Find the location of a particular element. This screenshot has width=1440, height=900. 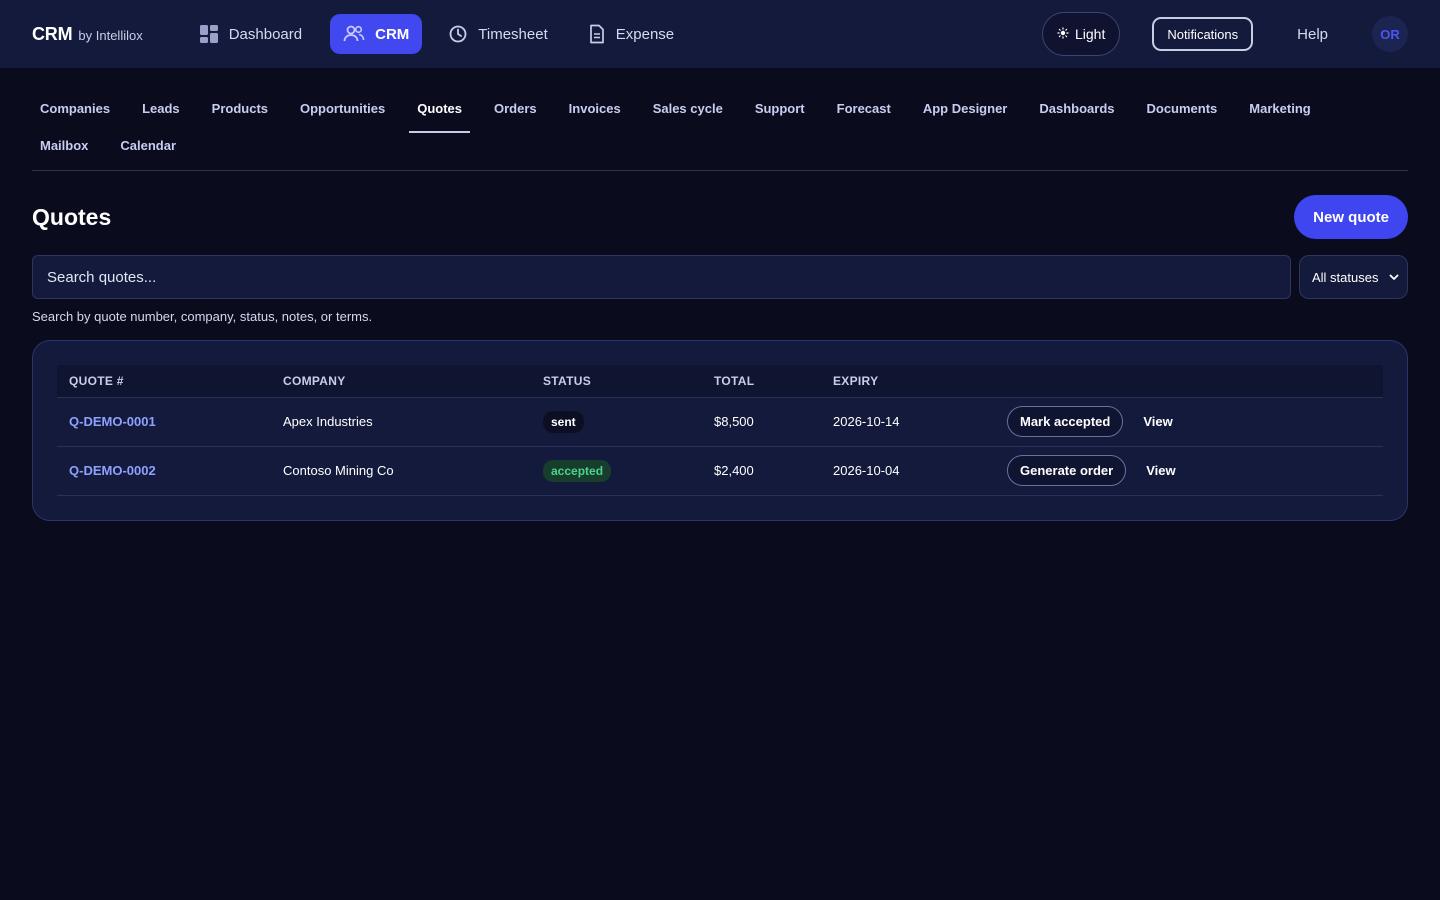

status-badge: sent is located at coordinates (563, 421).